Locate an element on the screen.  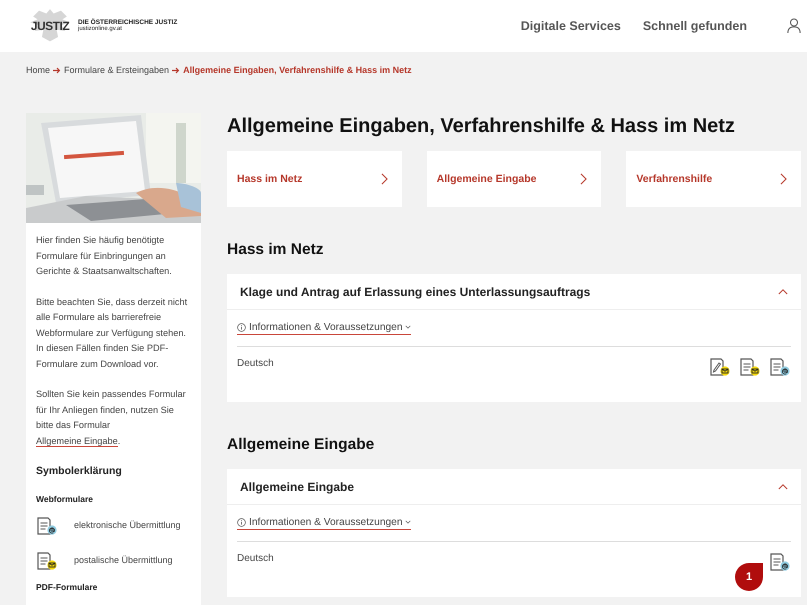
nav-link: Schnell gefunden is located at coordinates (694, 26).